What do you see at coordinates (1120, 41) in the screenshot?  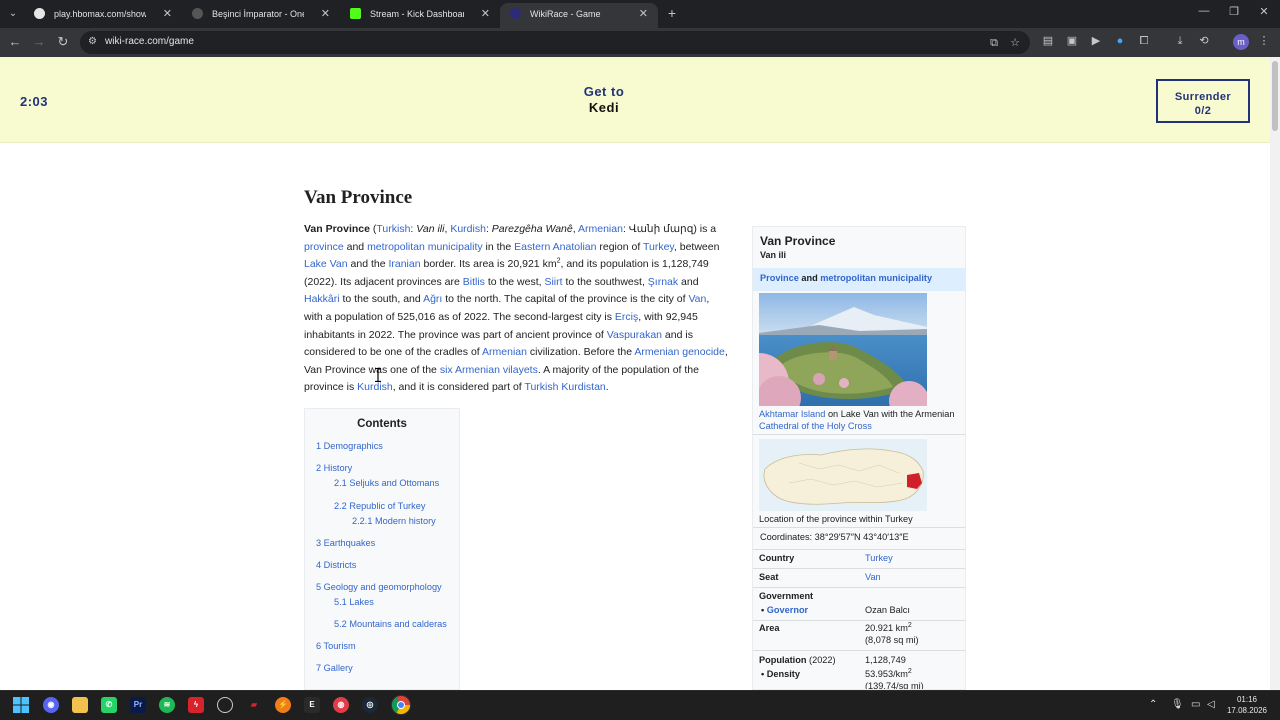 I see `extension-icon: ●` at bounding box center [1120, 41].